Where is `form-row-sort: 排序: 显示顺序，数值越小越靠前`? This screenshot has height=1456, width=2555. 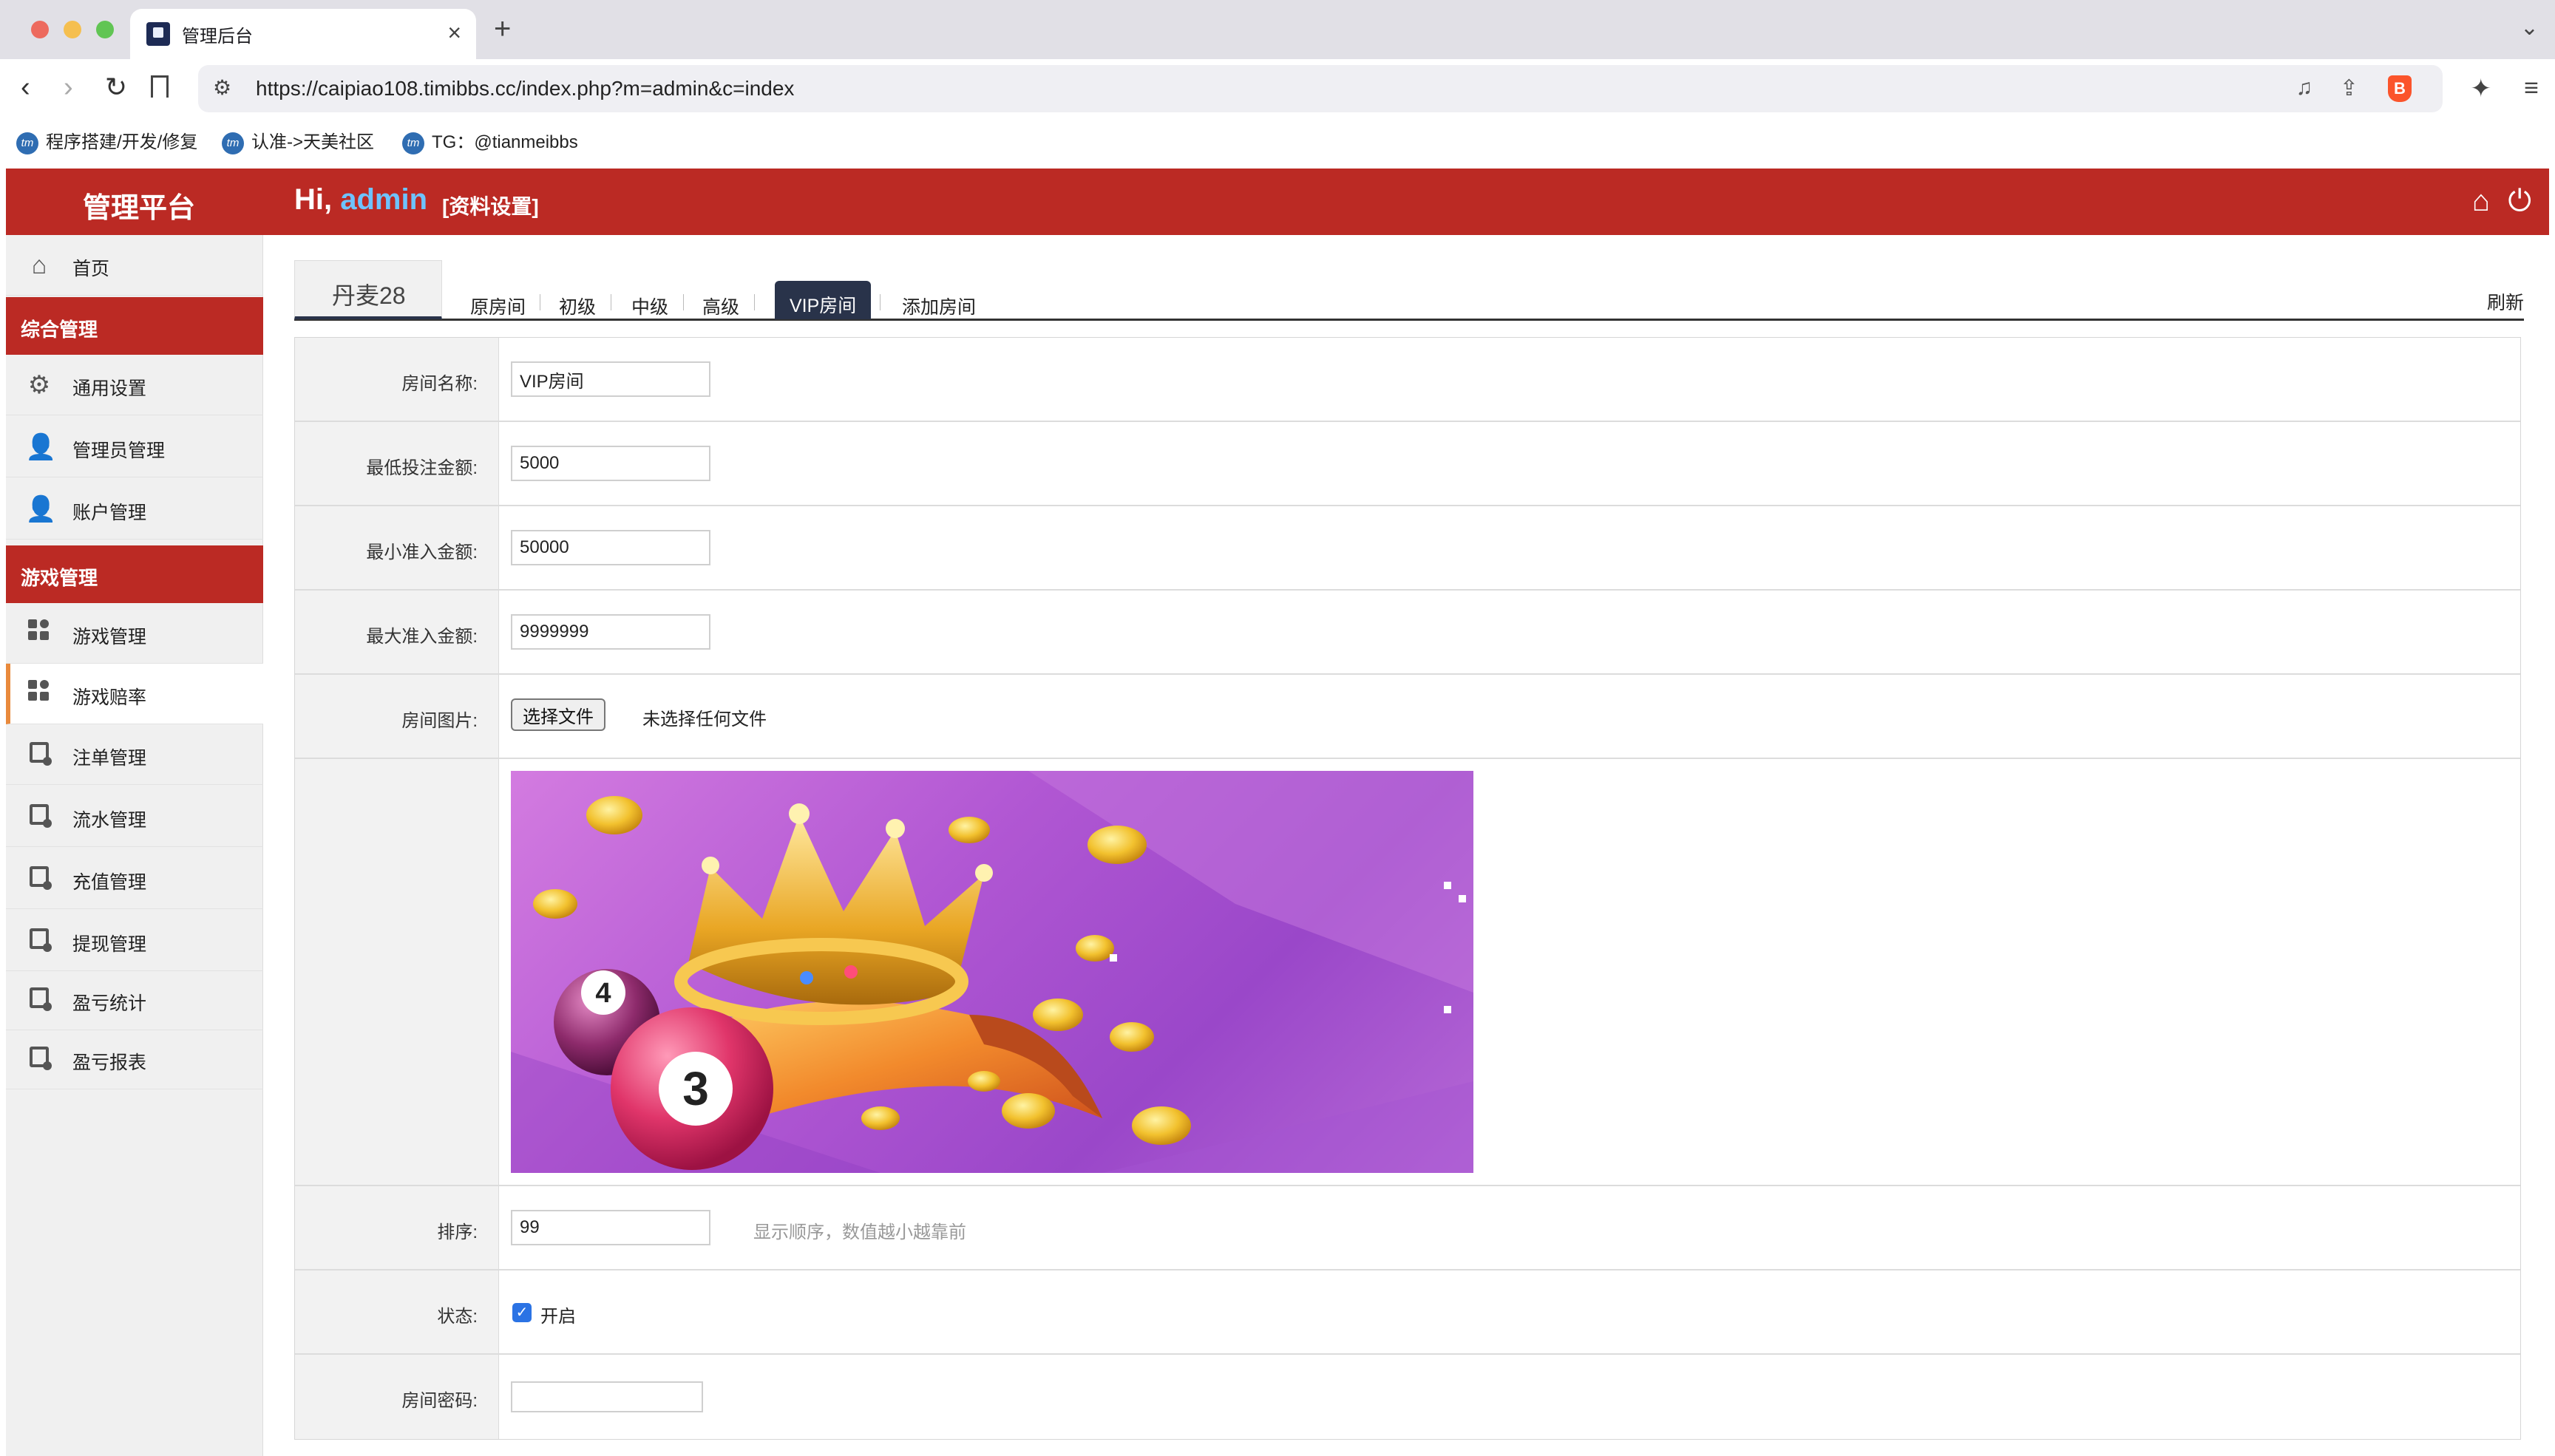 form-row-sort: 排序: 显示顺序，数值越小越靠前 is located at coordinates (1407, 1228).